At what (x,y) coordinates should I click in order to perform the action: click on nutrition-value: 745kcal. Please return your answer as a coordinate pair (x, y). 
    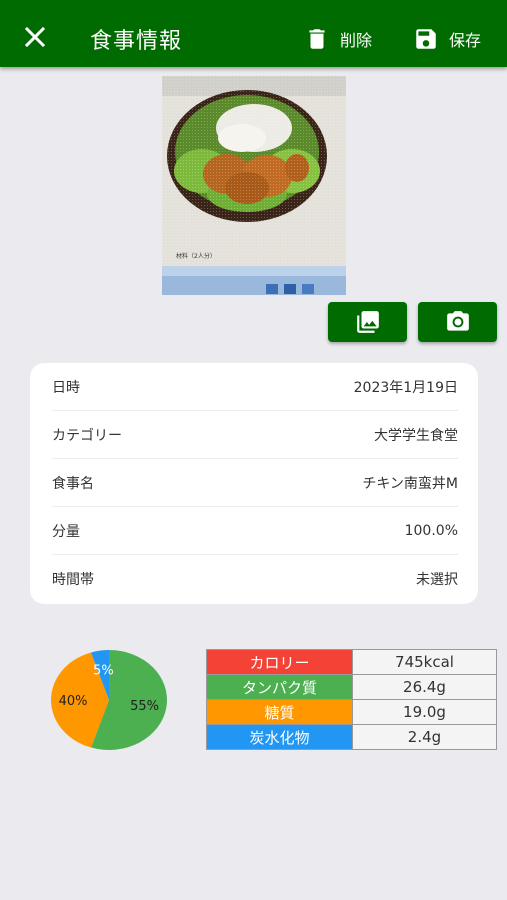
    Looking at the image, I should click on (424, 662).